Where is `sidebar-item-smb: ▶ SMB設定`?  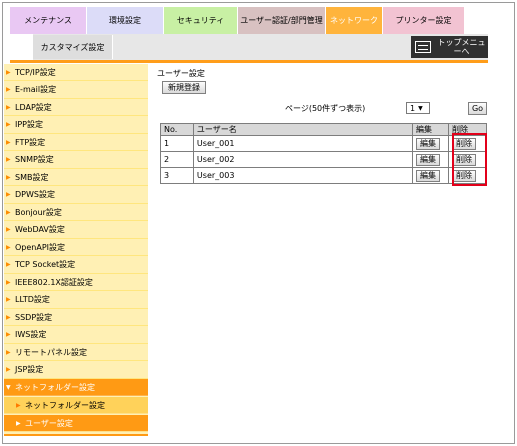
sidebar-item-smb: ▶ SMB設定 is located at coordinates (76, 177).